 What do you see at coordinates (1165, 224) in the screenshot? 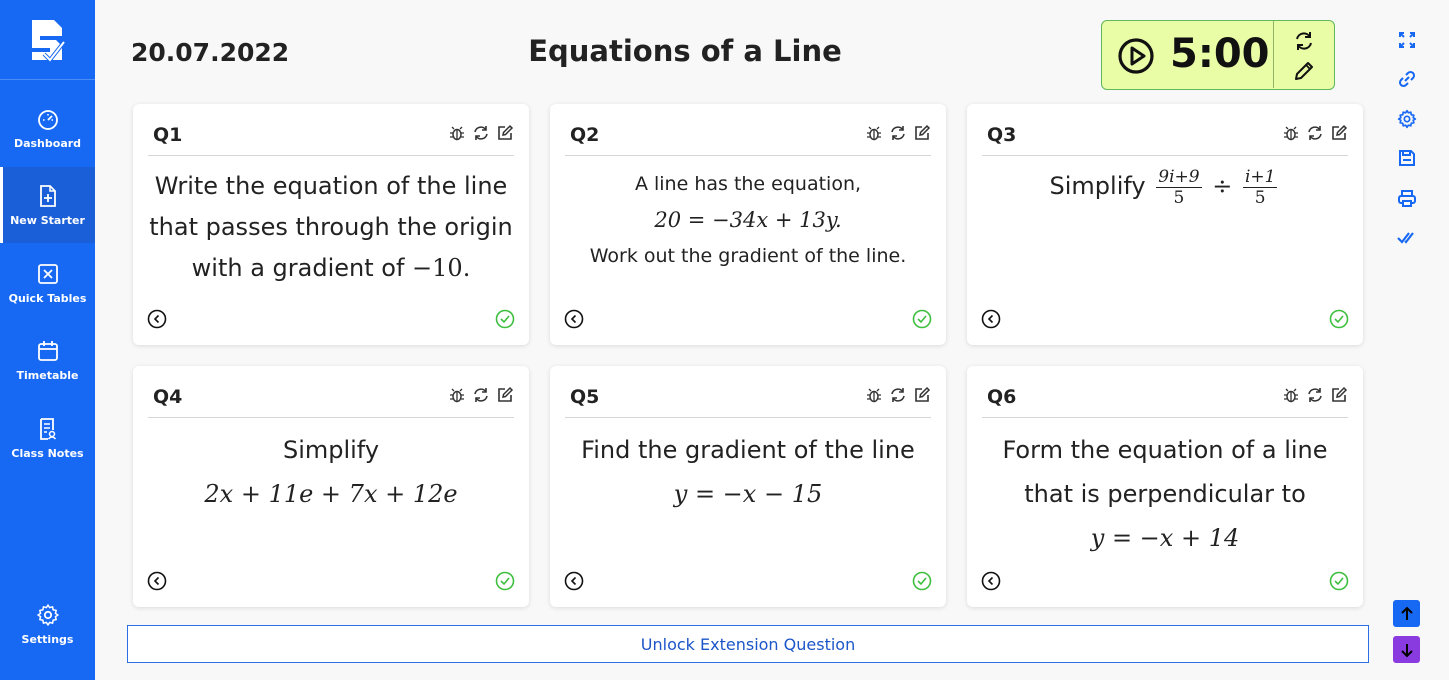
I see `question-card-3: Q3 Simplify 9i+9 5 ÷ i+1 5` at bounding box center [1165, 224].